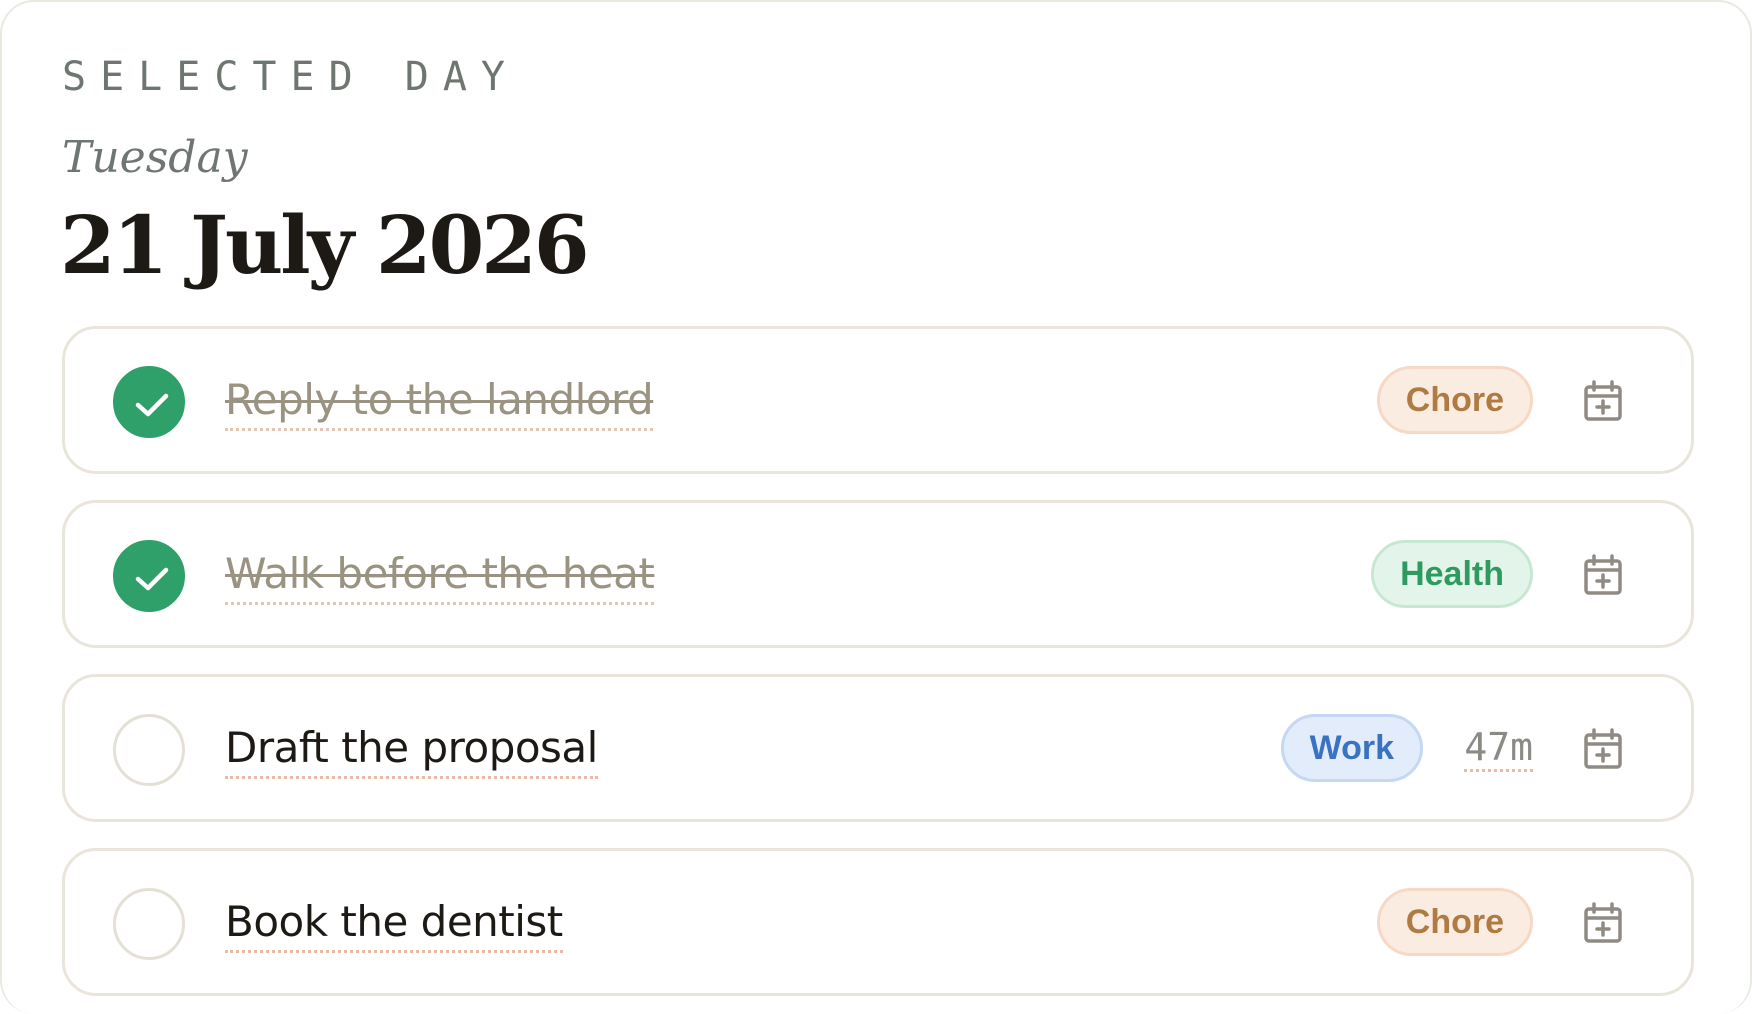  Describe the element at coordinates (394, 924) in the screenshot. I see `task-title: Book the dentist` at that location.